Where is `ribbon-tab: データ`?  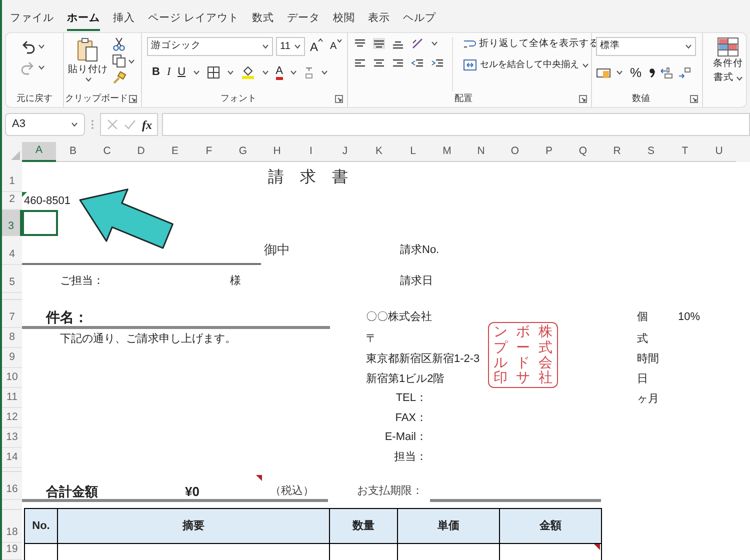 ribbon-tab: データ is located at coordinates (303, 21).